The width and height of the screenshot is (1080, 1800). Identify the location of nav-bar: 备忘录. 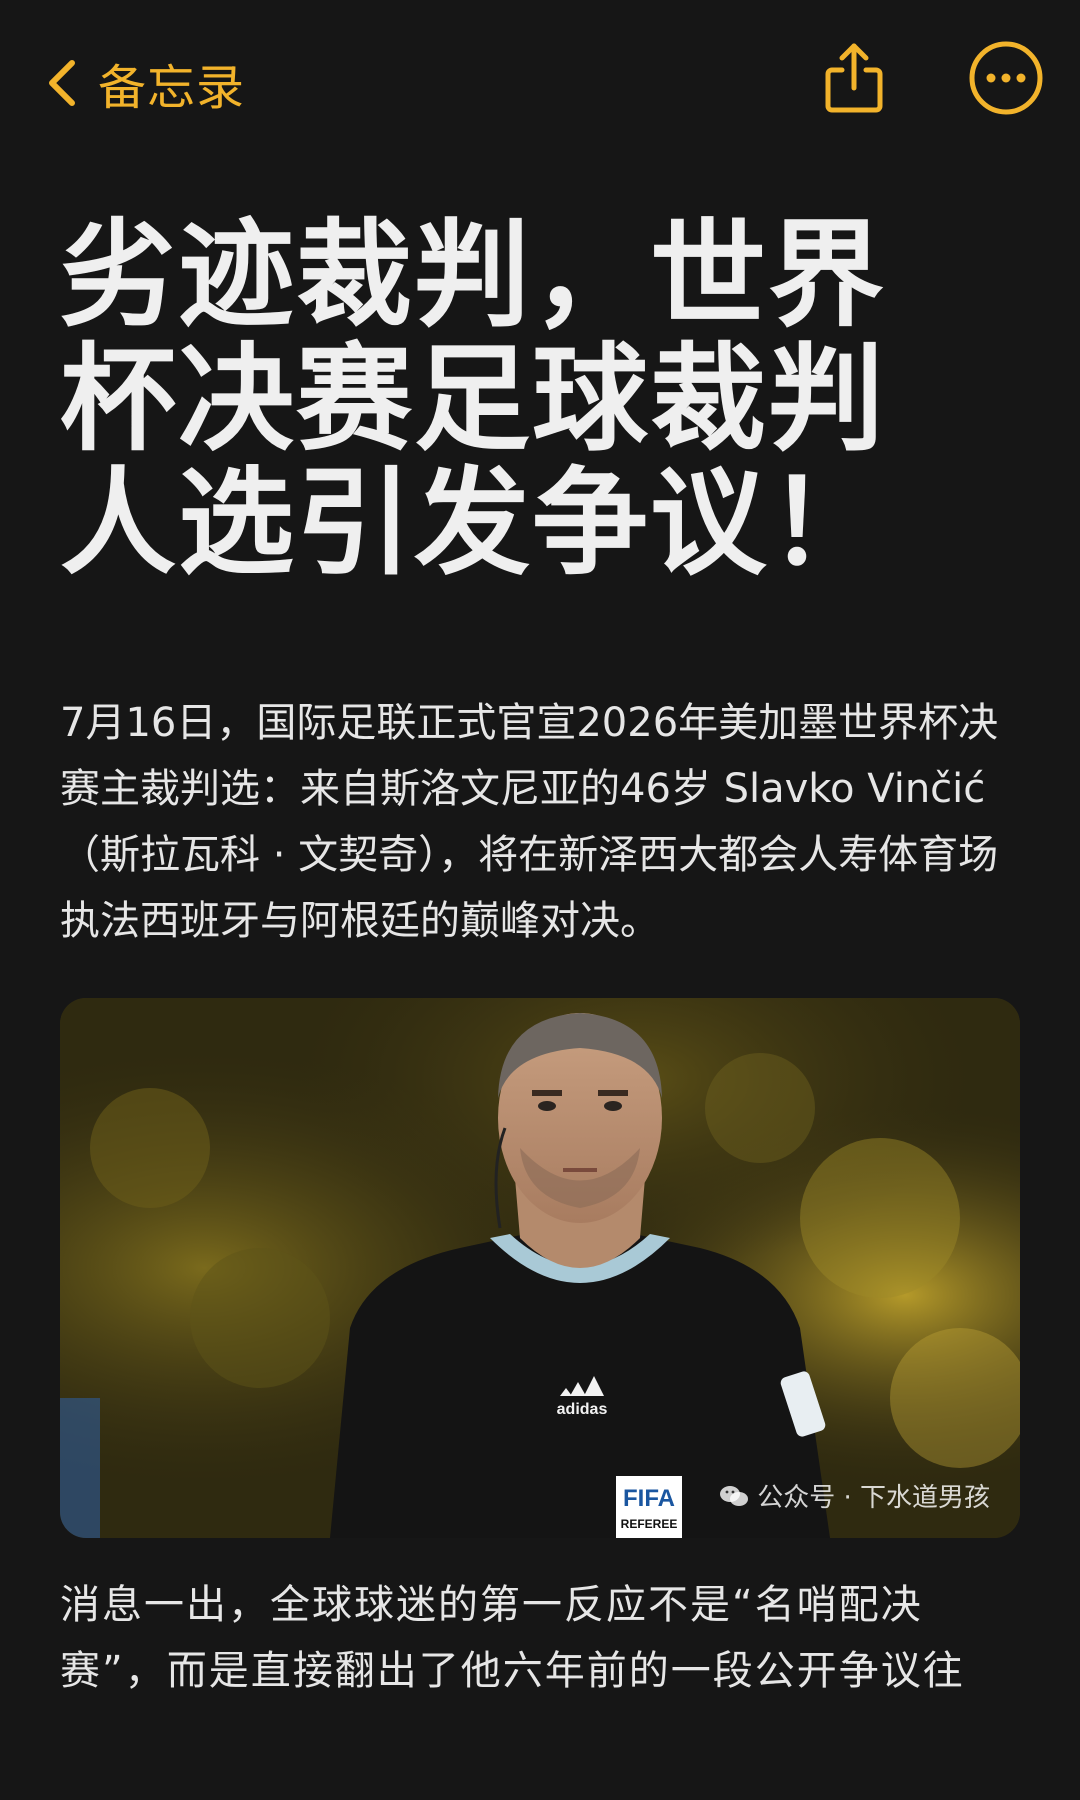
(540, 85).